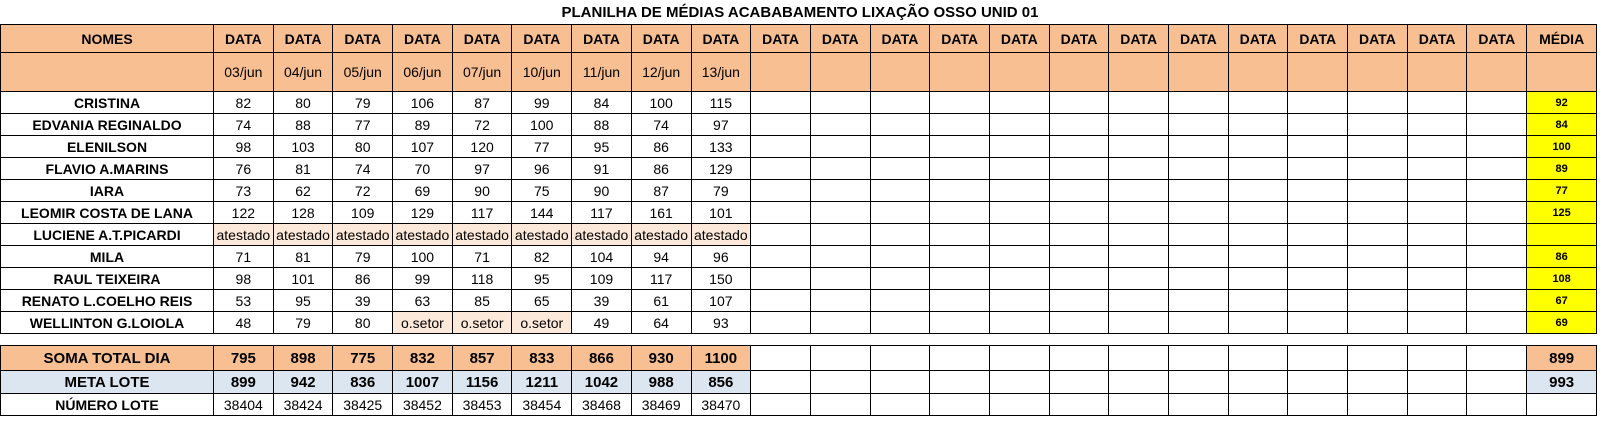 Image resolution: width=1600 pixels, height=424 pixels. Describe the element at coordinates (107, 256) in the screenshot. I see `worker-name: MILA` at that location.